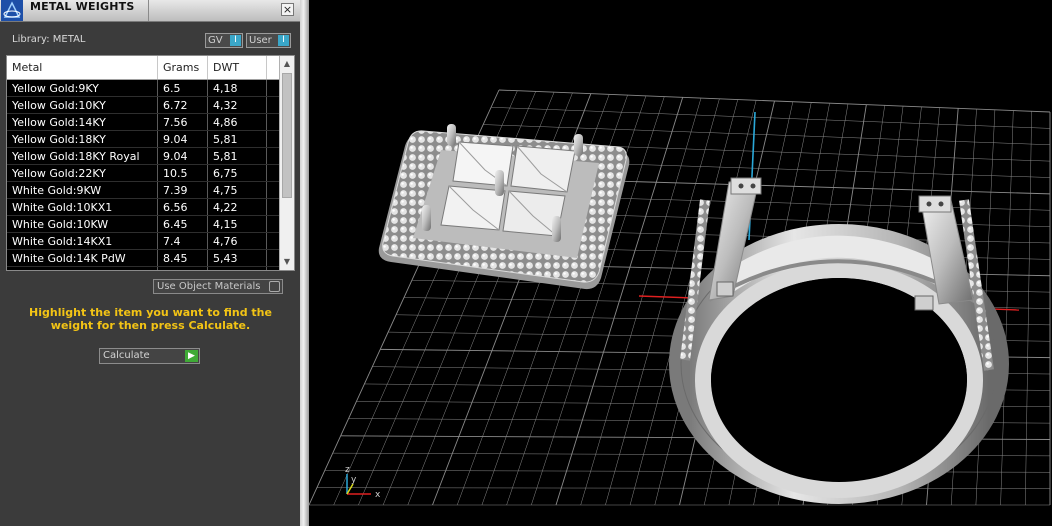  Describe the element at coordinates (260, 40) in the screenshot. I see `user-label: User` at that location.